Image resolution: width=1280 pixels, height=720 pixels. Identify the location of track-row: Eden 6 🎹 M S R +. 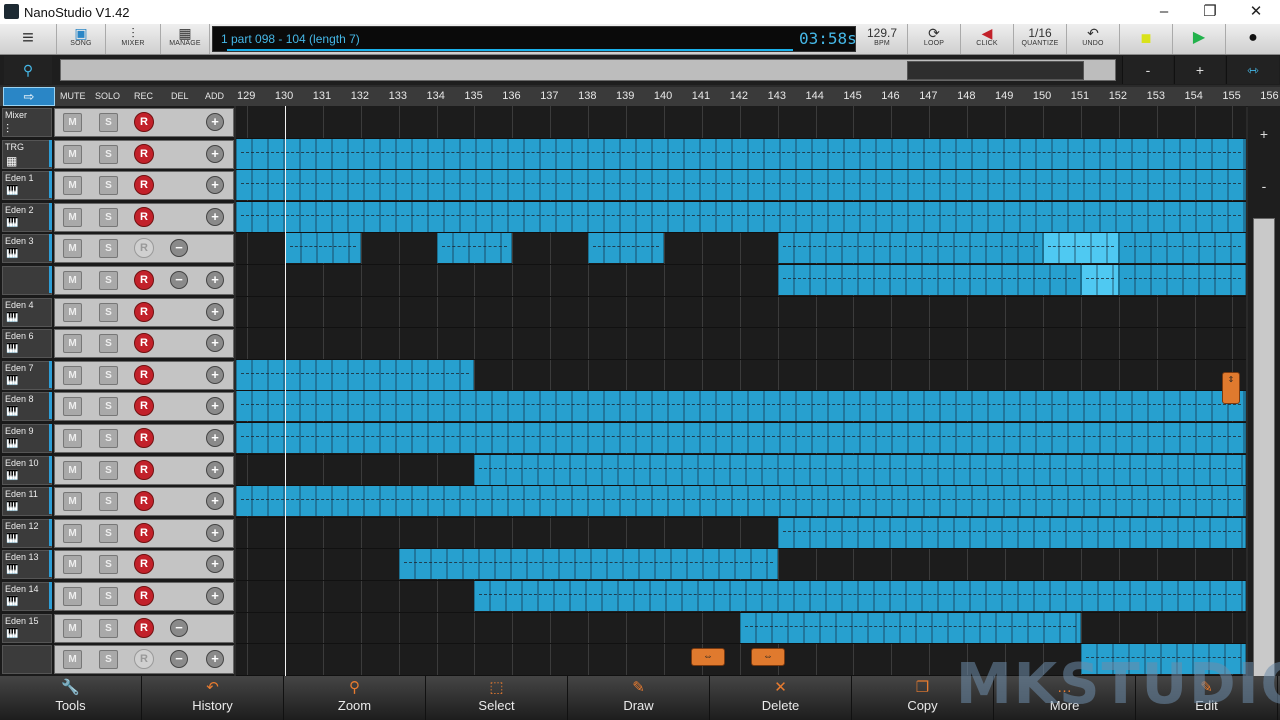
(117, 343).